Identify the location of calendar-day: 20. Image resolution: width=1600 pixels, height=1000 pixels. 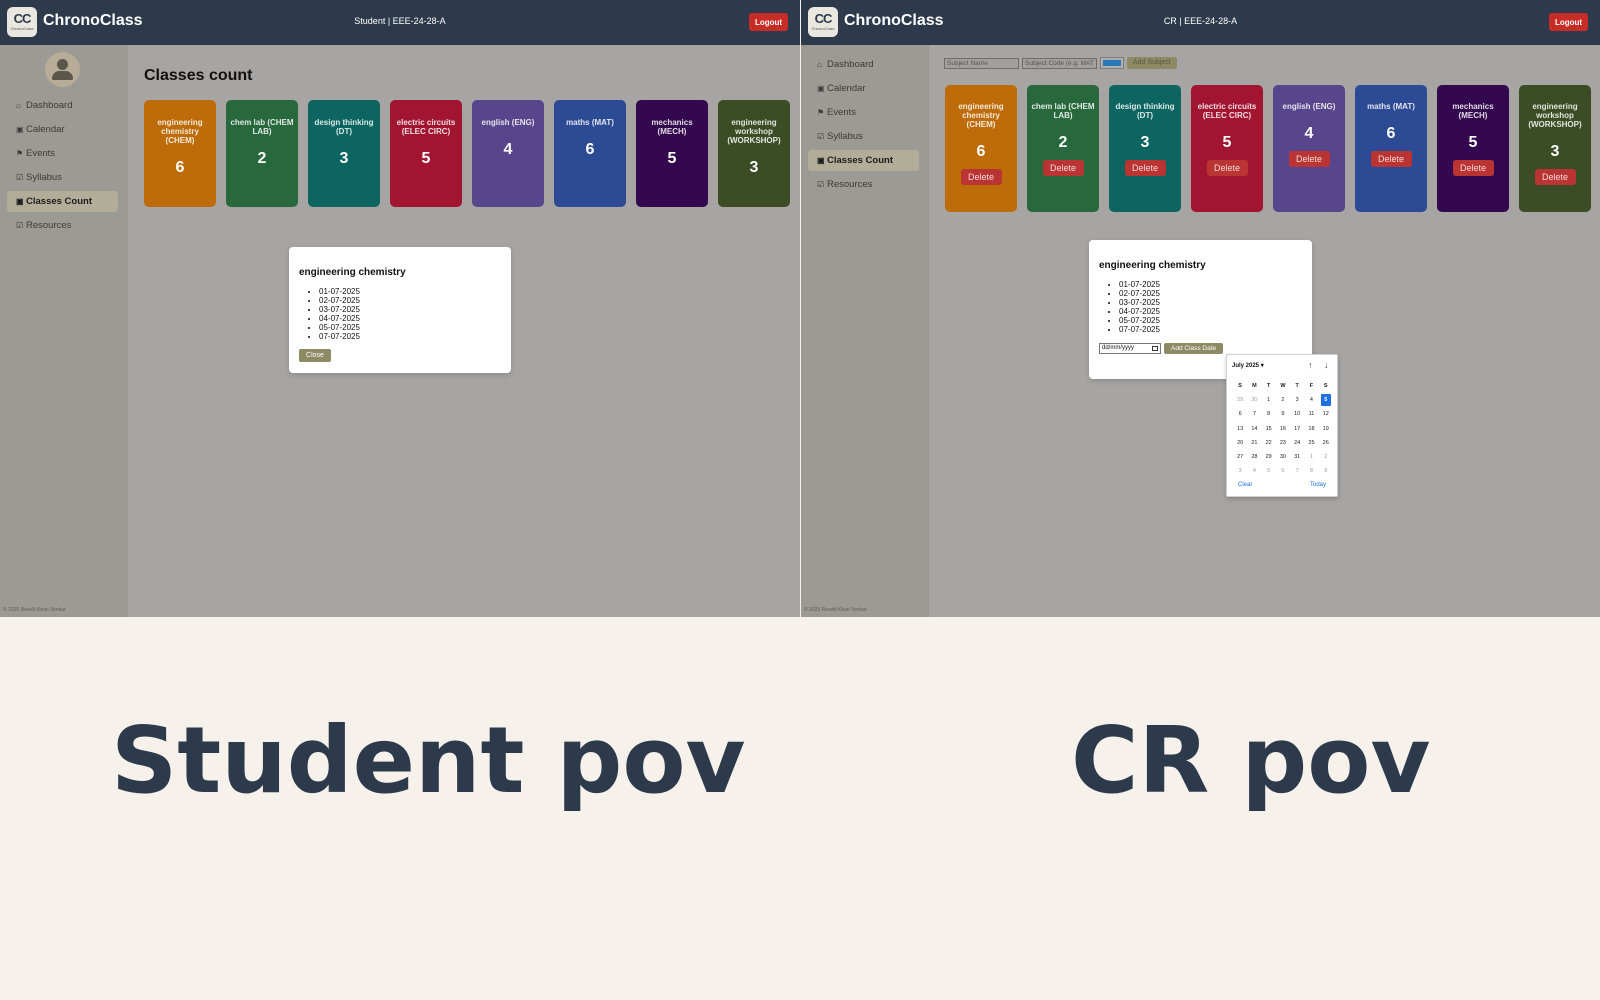
(1240, 443).